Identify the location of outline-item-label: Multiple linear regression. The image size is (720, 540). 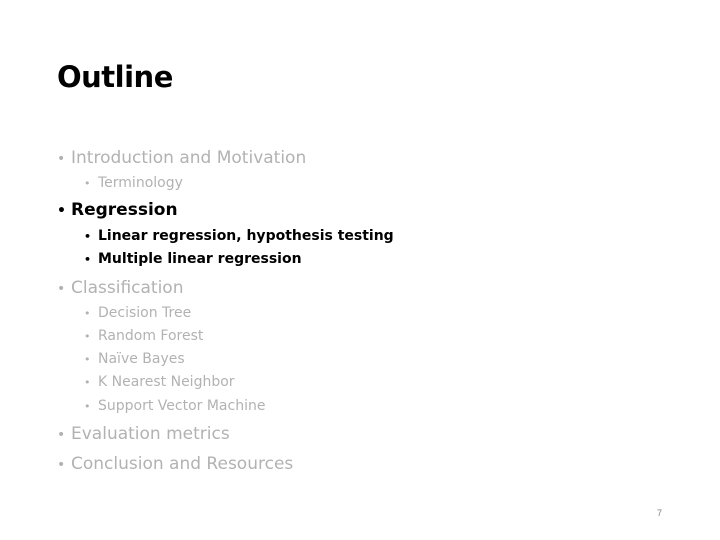
(200, 259).